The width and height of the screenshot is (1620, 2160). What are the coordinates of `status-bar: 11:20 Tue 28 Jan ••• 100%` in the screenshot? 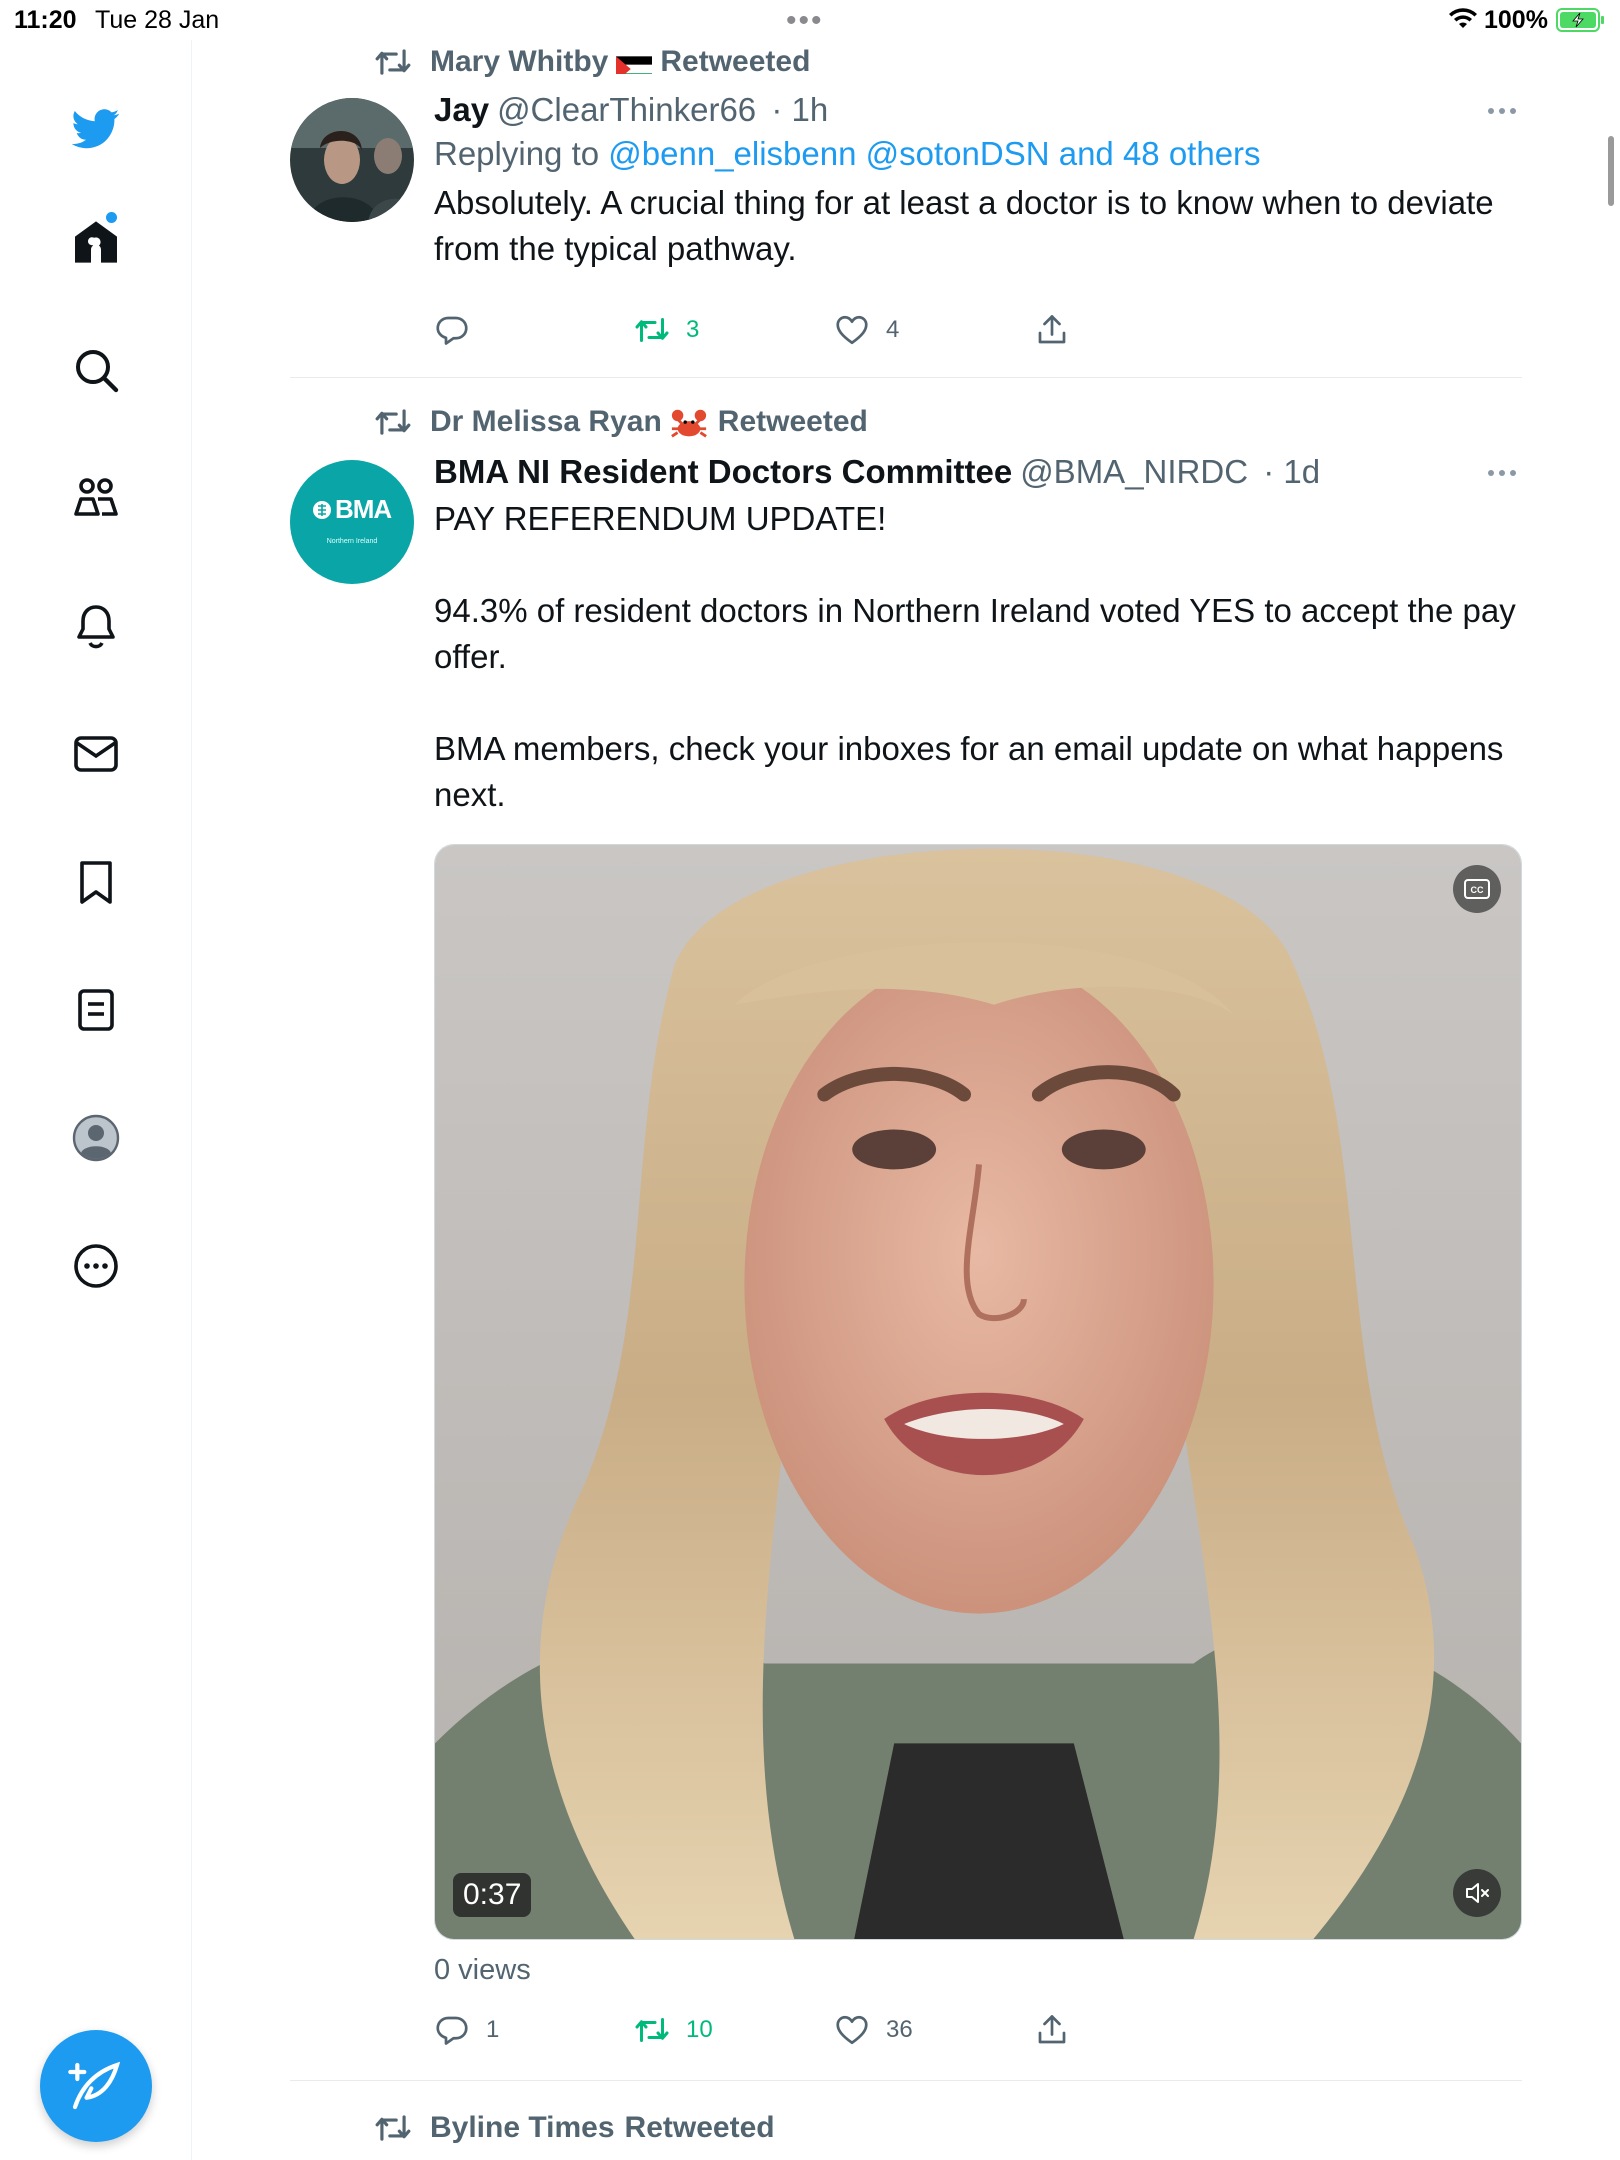 It's located at (810, 20).